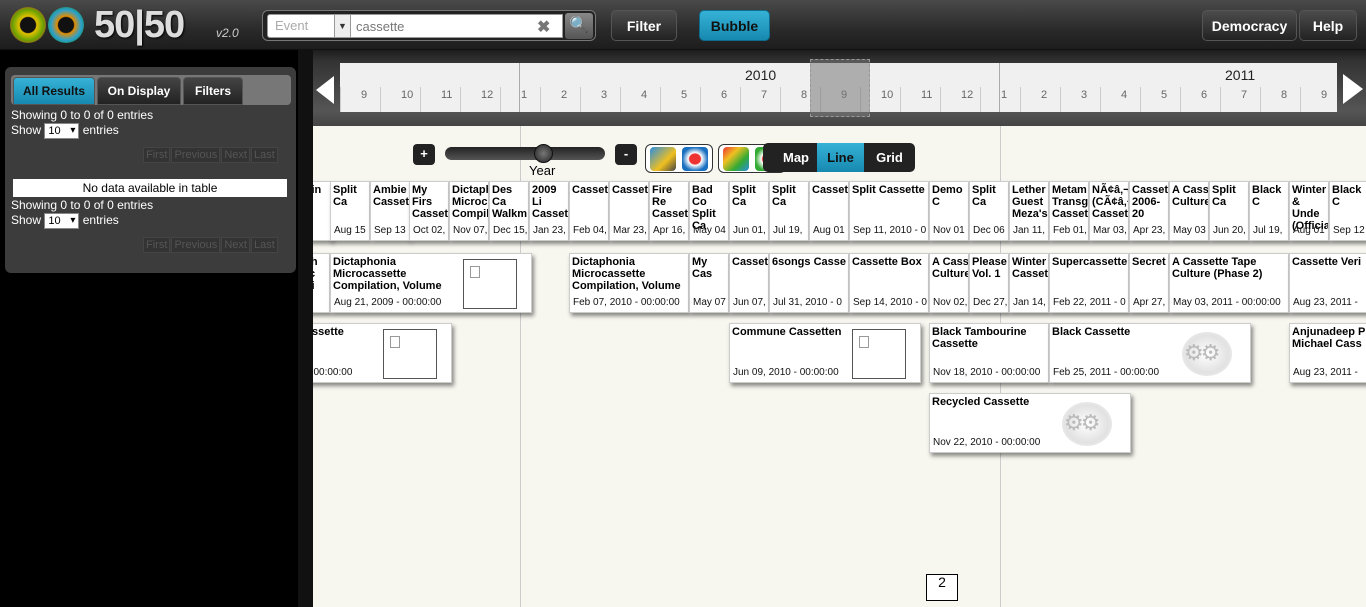 The image size is (1366, 607). I want to click on page-indicator: 2, so click(942, 587).